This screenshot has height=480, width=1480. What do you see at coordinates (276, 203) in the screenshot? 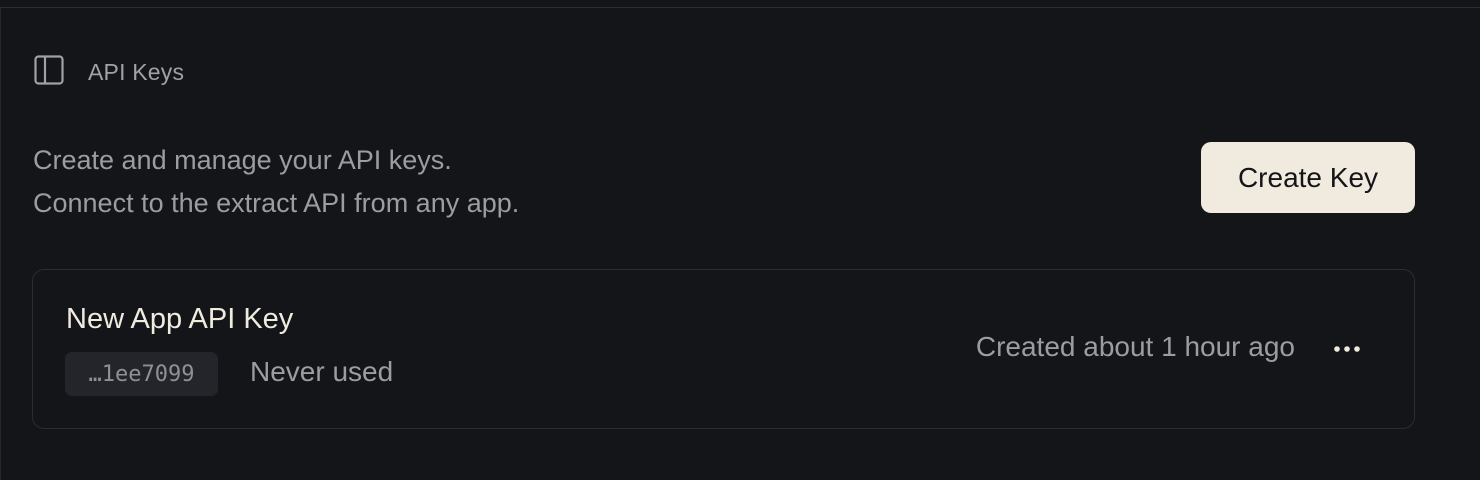
I see `description-line-2: Connect to the extract API from any app.` at bounding box center [276, 203].